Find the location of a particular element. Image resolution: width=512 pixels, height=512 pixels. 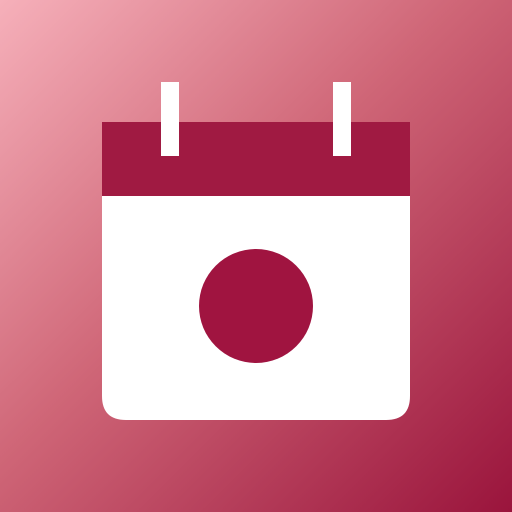

calendar-ring-left is located at coordinates (170, 119).